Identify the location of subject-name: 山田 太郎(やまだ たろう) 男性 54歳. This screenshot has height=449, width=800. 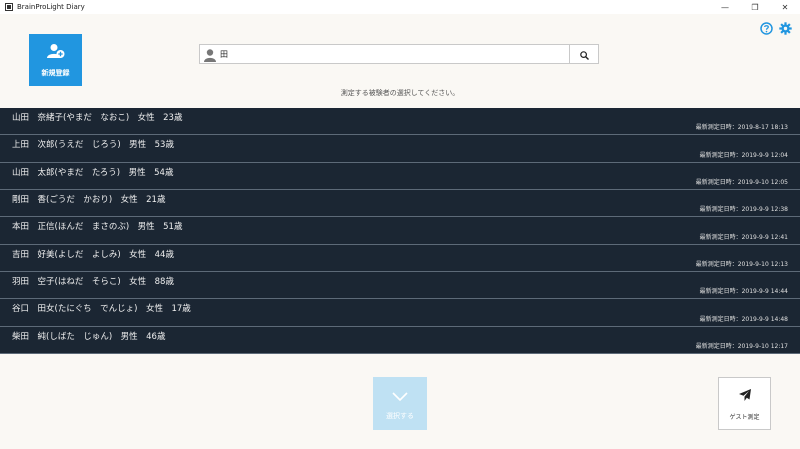
(93, 172).